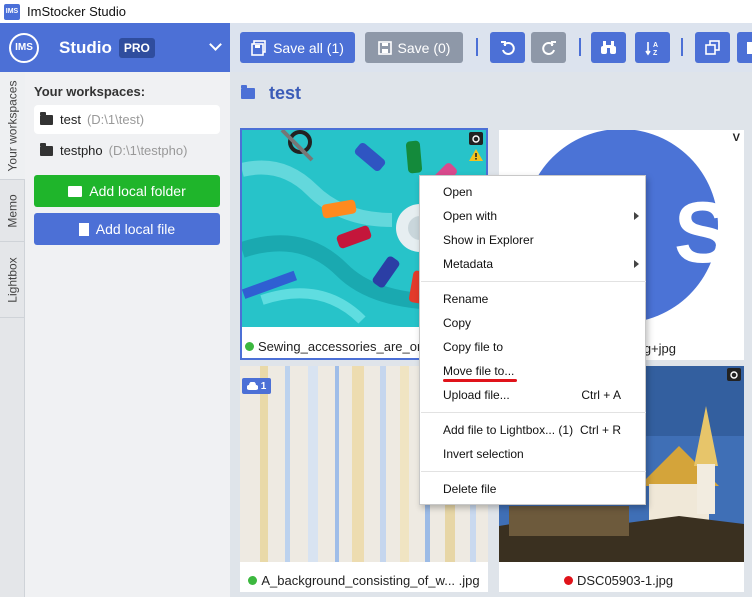 The height and width of the screenshot is (597, 752). Describe the element at coordinates (532, 395) in the screenshot. I see `menu-item-upload-file: Upload file... Ctrl + A` at that location.